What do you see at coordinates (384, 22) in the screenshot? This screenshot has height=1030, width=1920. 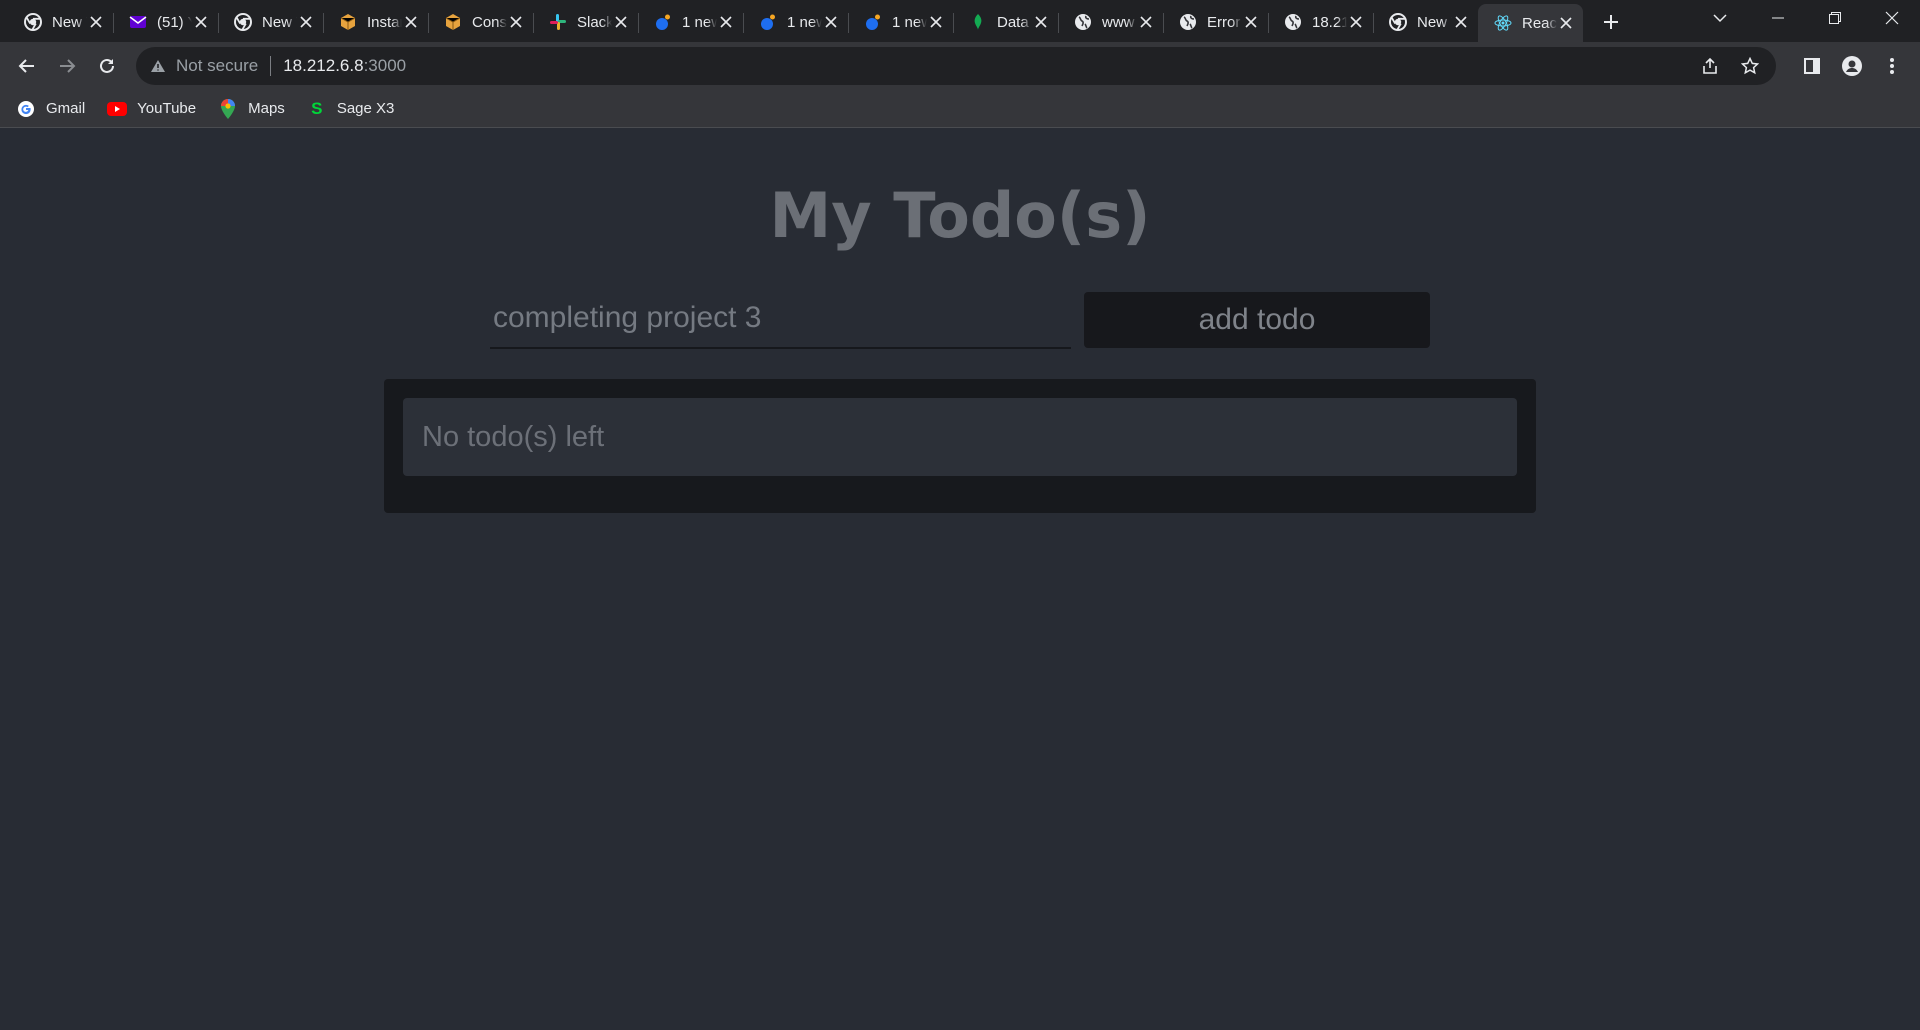 I see `tab-title: Instances` at bounding box center [384, 22].